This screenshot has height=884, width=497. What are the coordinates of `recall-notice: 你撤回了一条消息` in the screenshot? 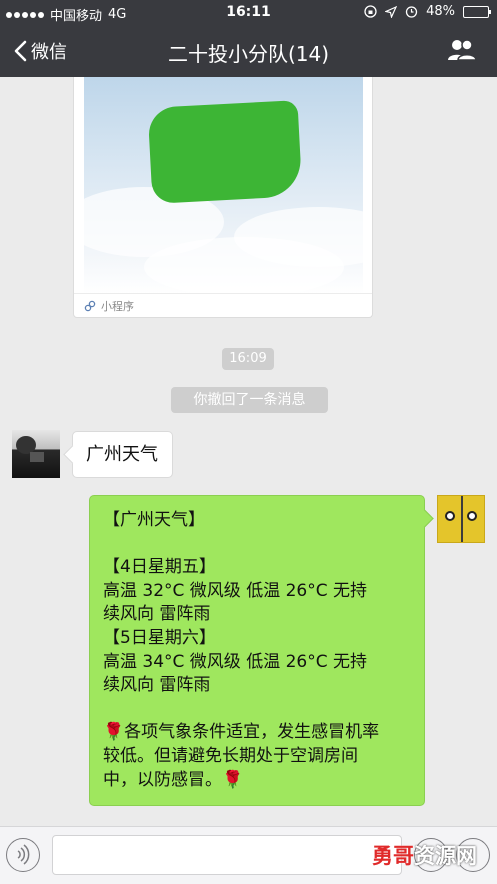 It's located at (249, 400).